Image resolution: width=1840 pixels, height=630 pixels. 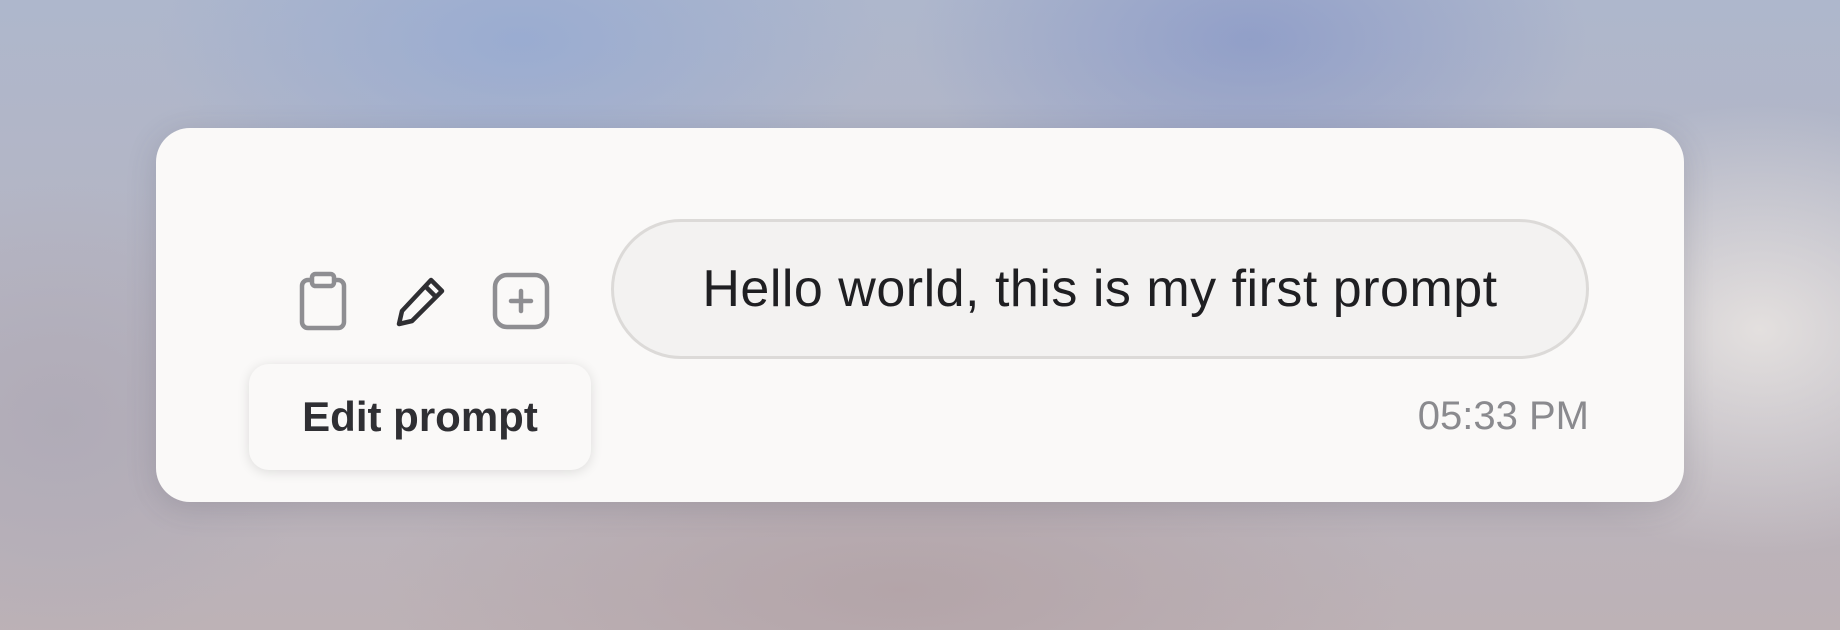 I want to click on tooltip-text: Edit prompt, so click(x=420, y=416).